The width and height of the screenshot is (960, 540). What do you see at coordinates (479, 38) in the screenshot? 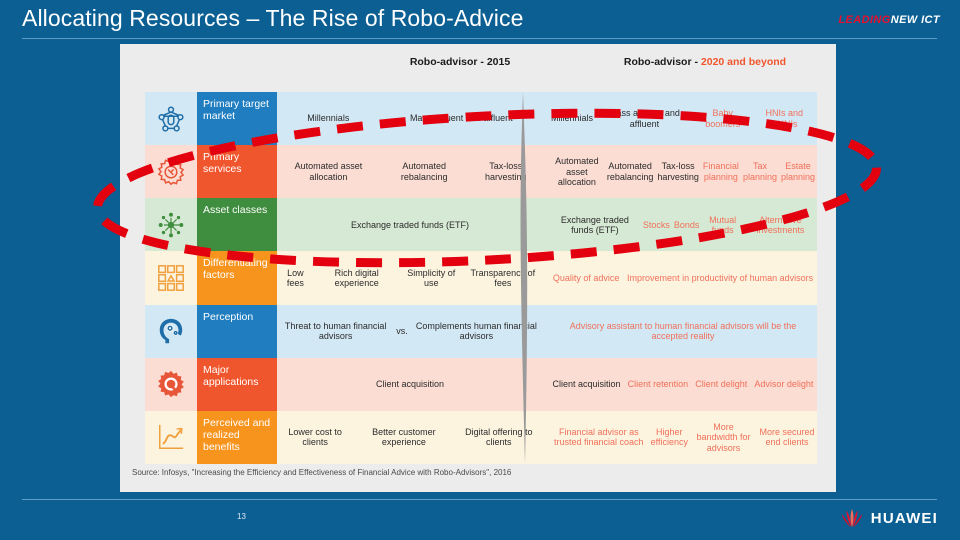
I see `header-divider` at bounding box center [479, 38].